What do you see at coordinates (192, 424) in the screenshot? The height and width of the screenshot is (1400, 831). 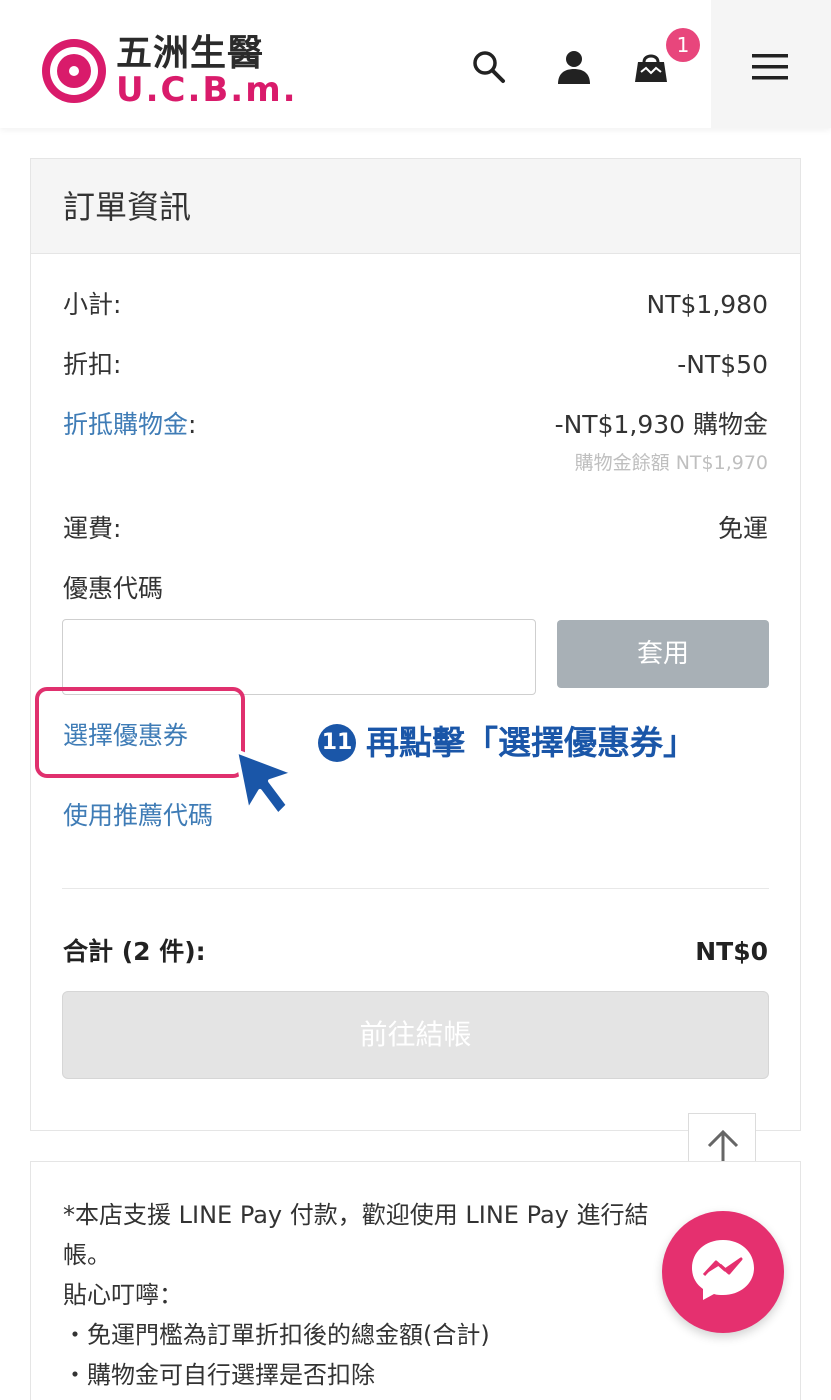 I see `credit-label-colon: :` at bounding box center [192, 424].